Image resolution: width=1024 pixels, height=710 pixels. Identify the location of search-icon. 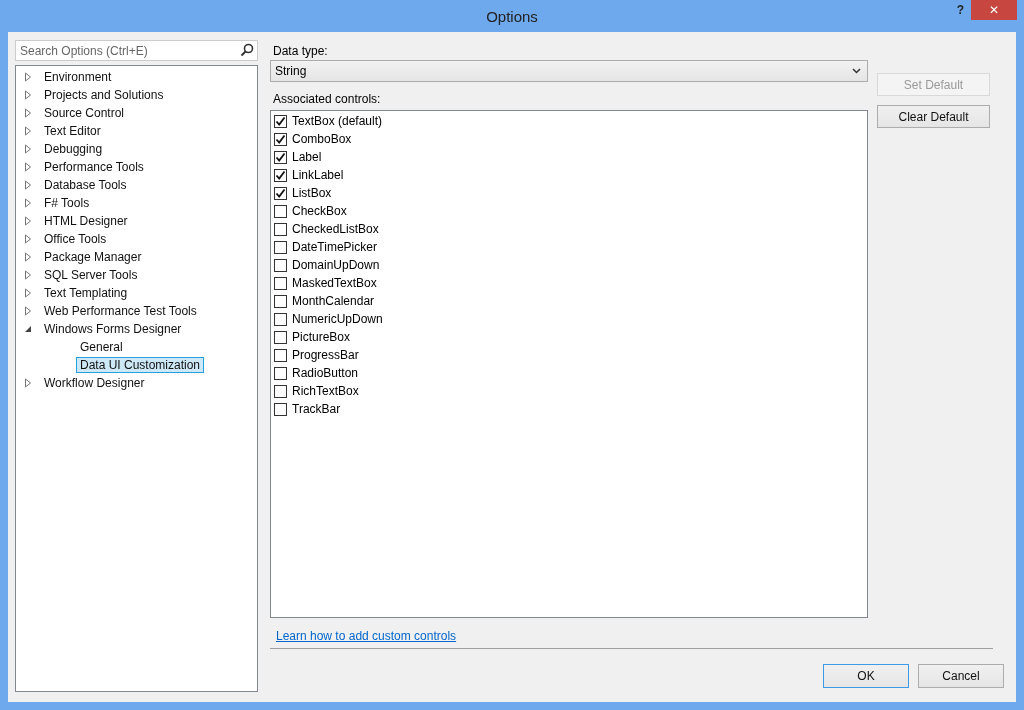
(247, 50).